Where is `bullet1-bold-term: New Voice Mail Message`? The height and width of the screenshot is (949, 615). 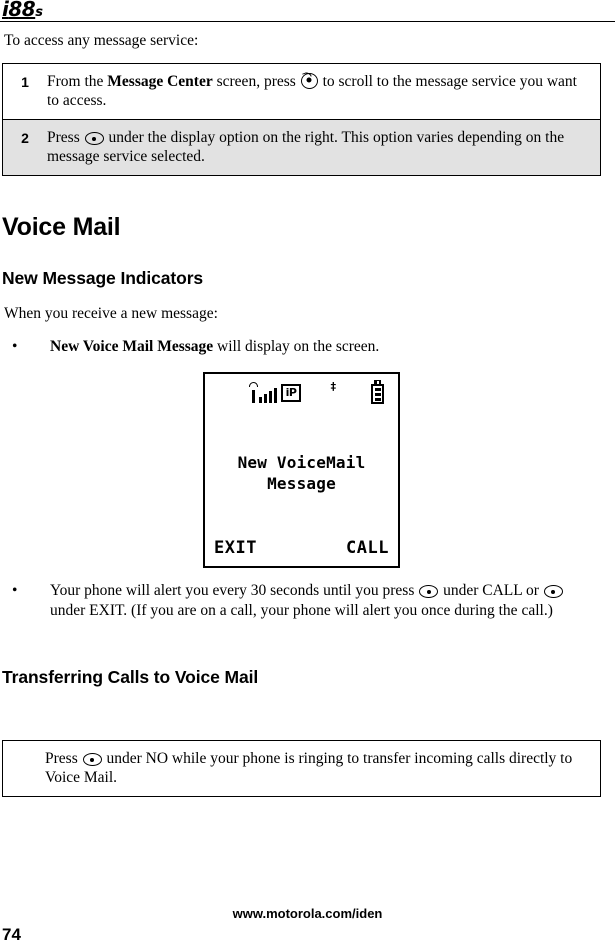
bullet1-bold-term: New Voice Mail Message is located at coordinates (132, 346).